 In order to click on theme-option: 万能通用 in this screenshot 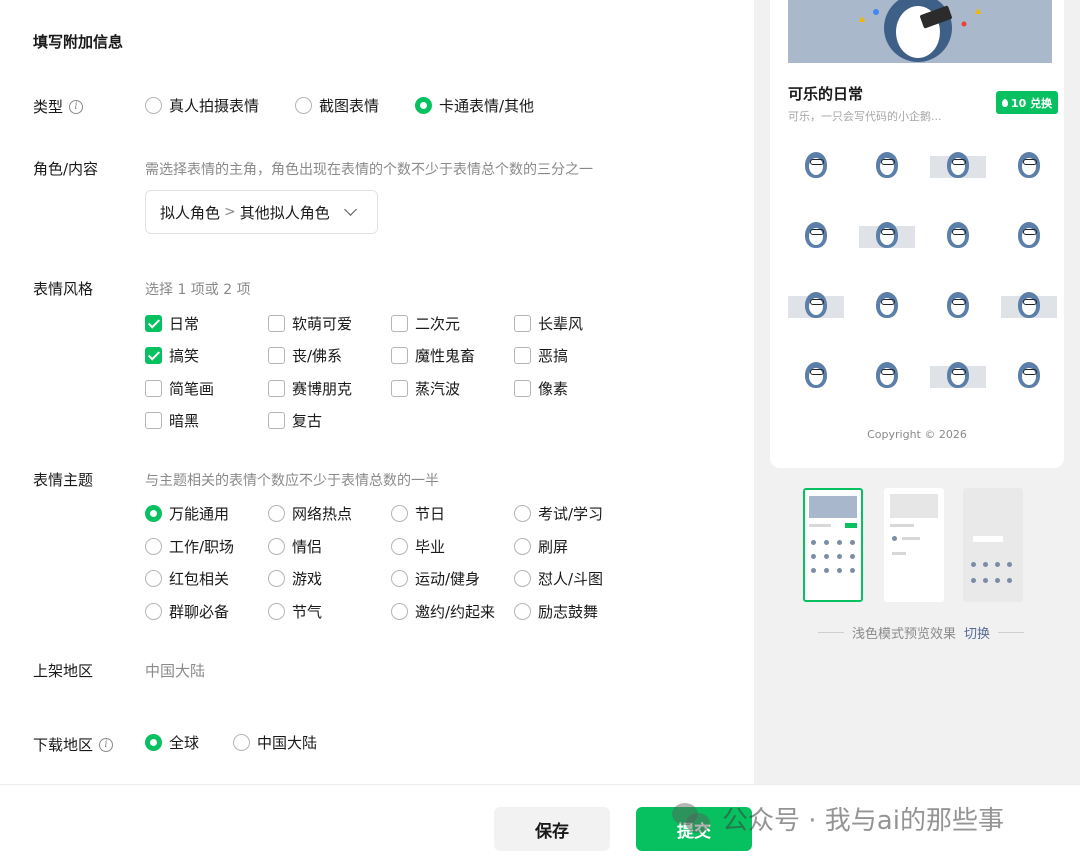, I will do `click(187, 513)`.